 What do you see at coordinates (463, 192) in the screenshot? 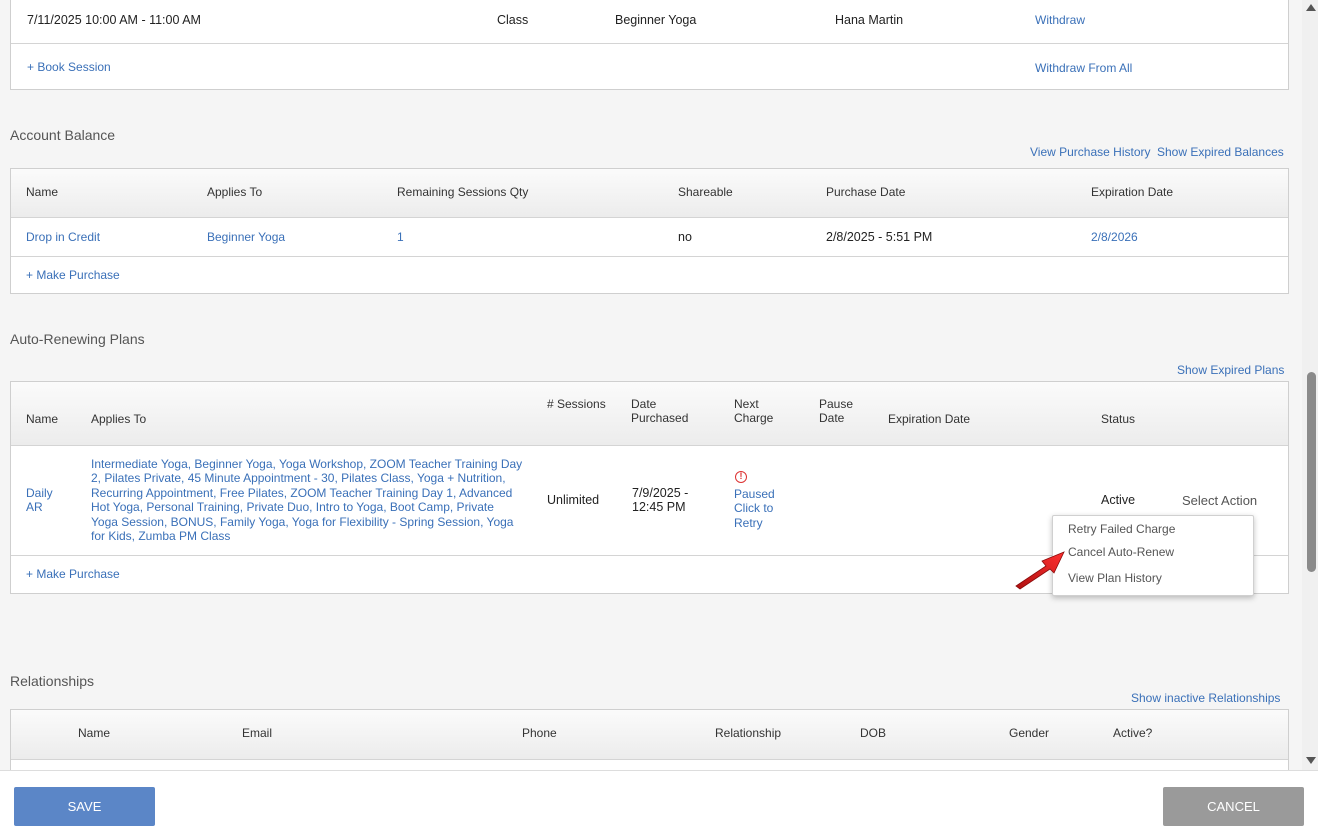
I see `col-remaining: Remaining Sessions Qty` at bounding box center [463, 192].